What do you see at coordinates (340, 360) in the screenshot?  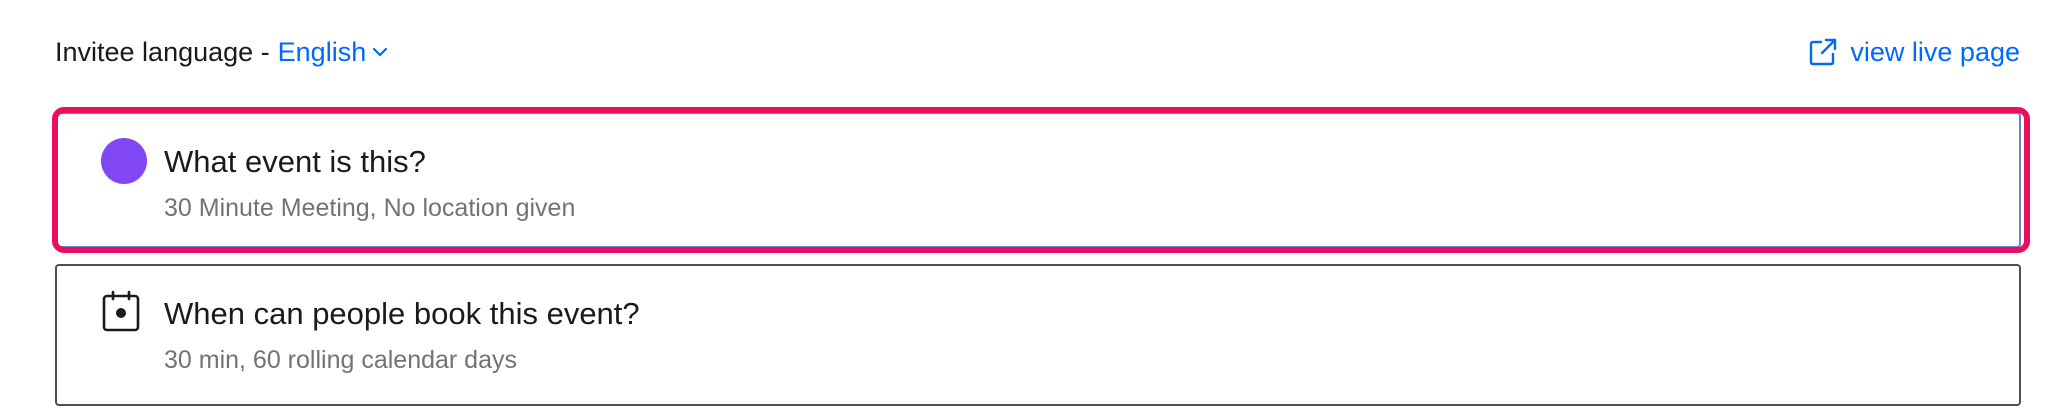 I see `scheduling-subtitle: 30 min, 60 rolling calendar days` at bounding box center [340, 360].